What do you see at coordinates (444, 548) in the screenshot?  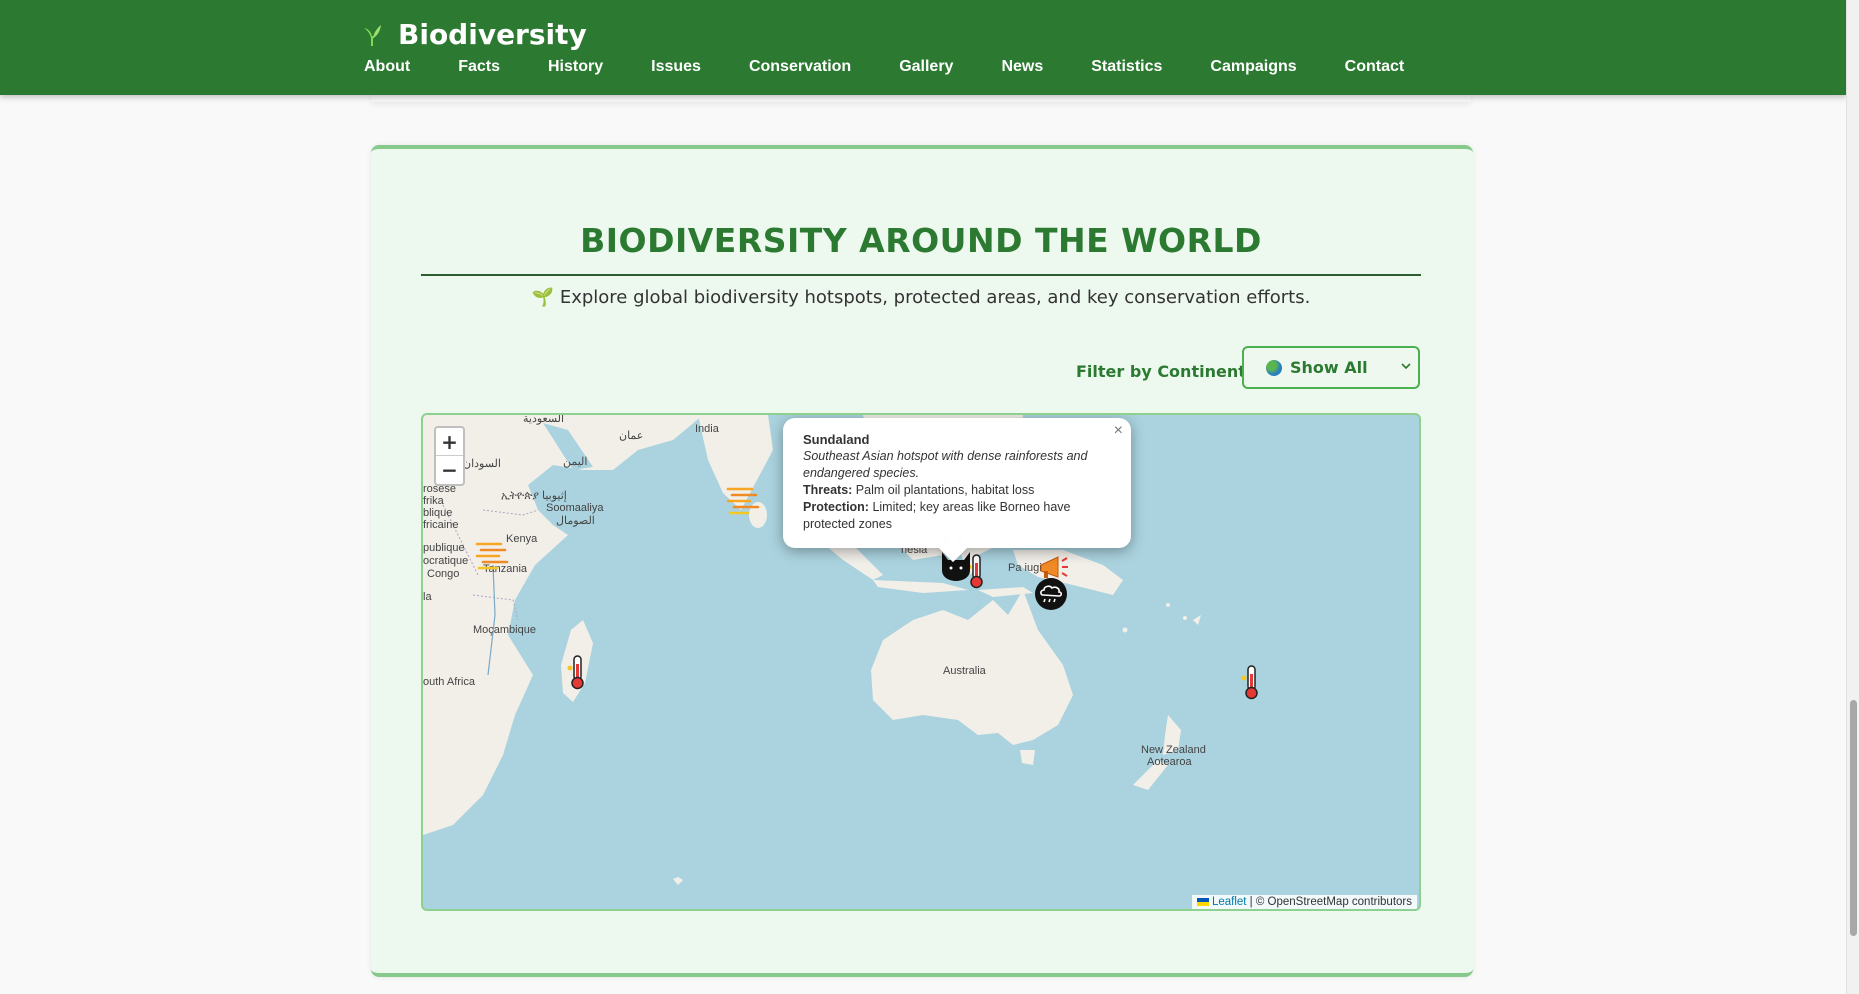 I see `map-label-drc1: publique` at bounding box center [444, 548].